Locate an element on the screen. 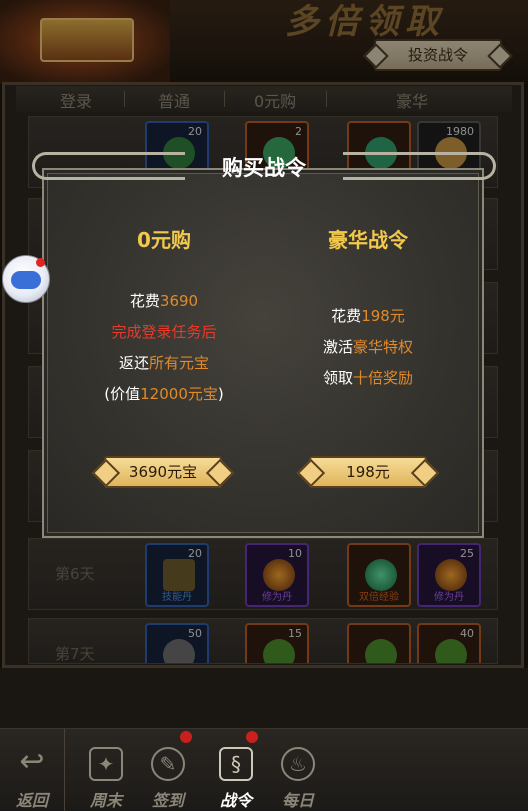 The height and width of the screenshot is (811, 528). nav-daily-label: 每日 is located at coordinates (297, 800).